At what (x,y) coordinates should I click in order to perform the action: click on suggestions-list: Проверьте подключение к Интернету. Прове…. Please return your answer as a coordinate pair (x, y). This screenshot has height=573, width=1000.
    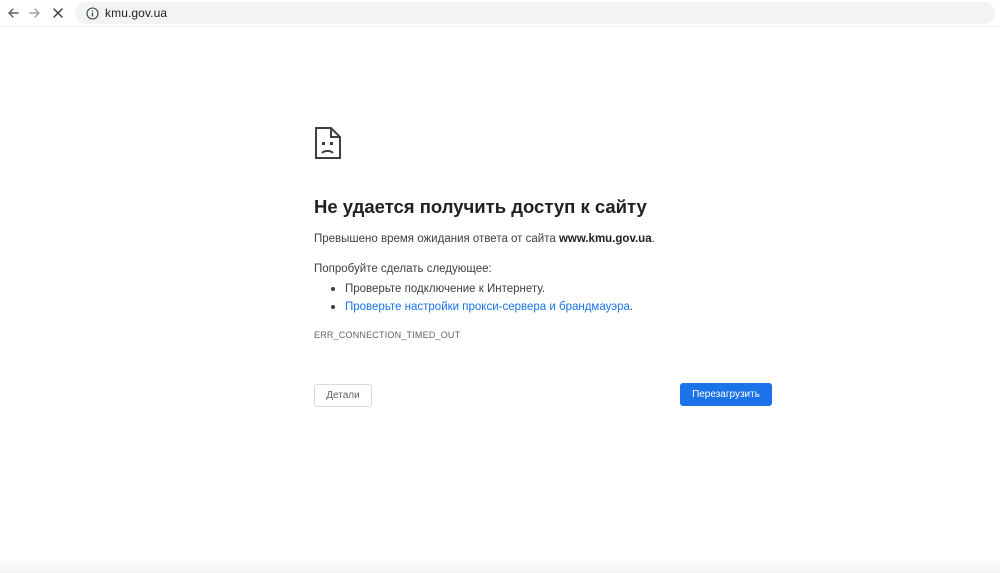
    Looking at the image, I should click on (473, 298).